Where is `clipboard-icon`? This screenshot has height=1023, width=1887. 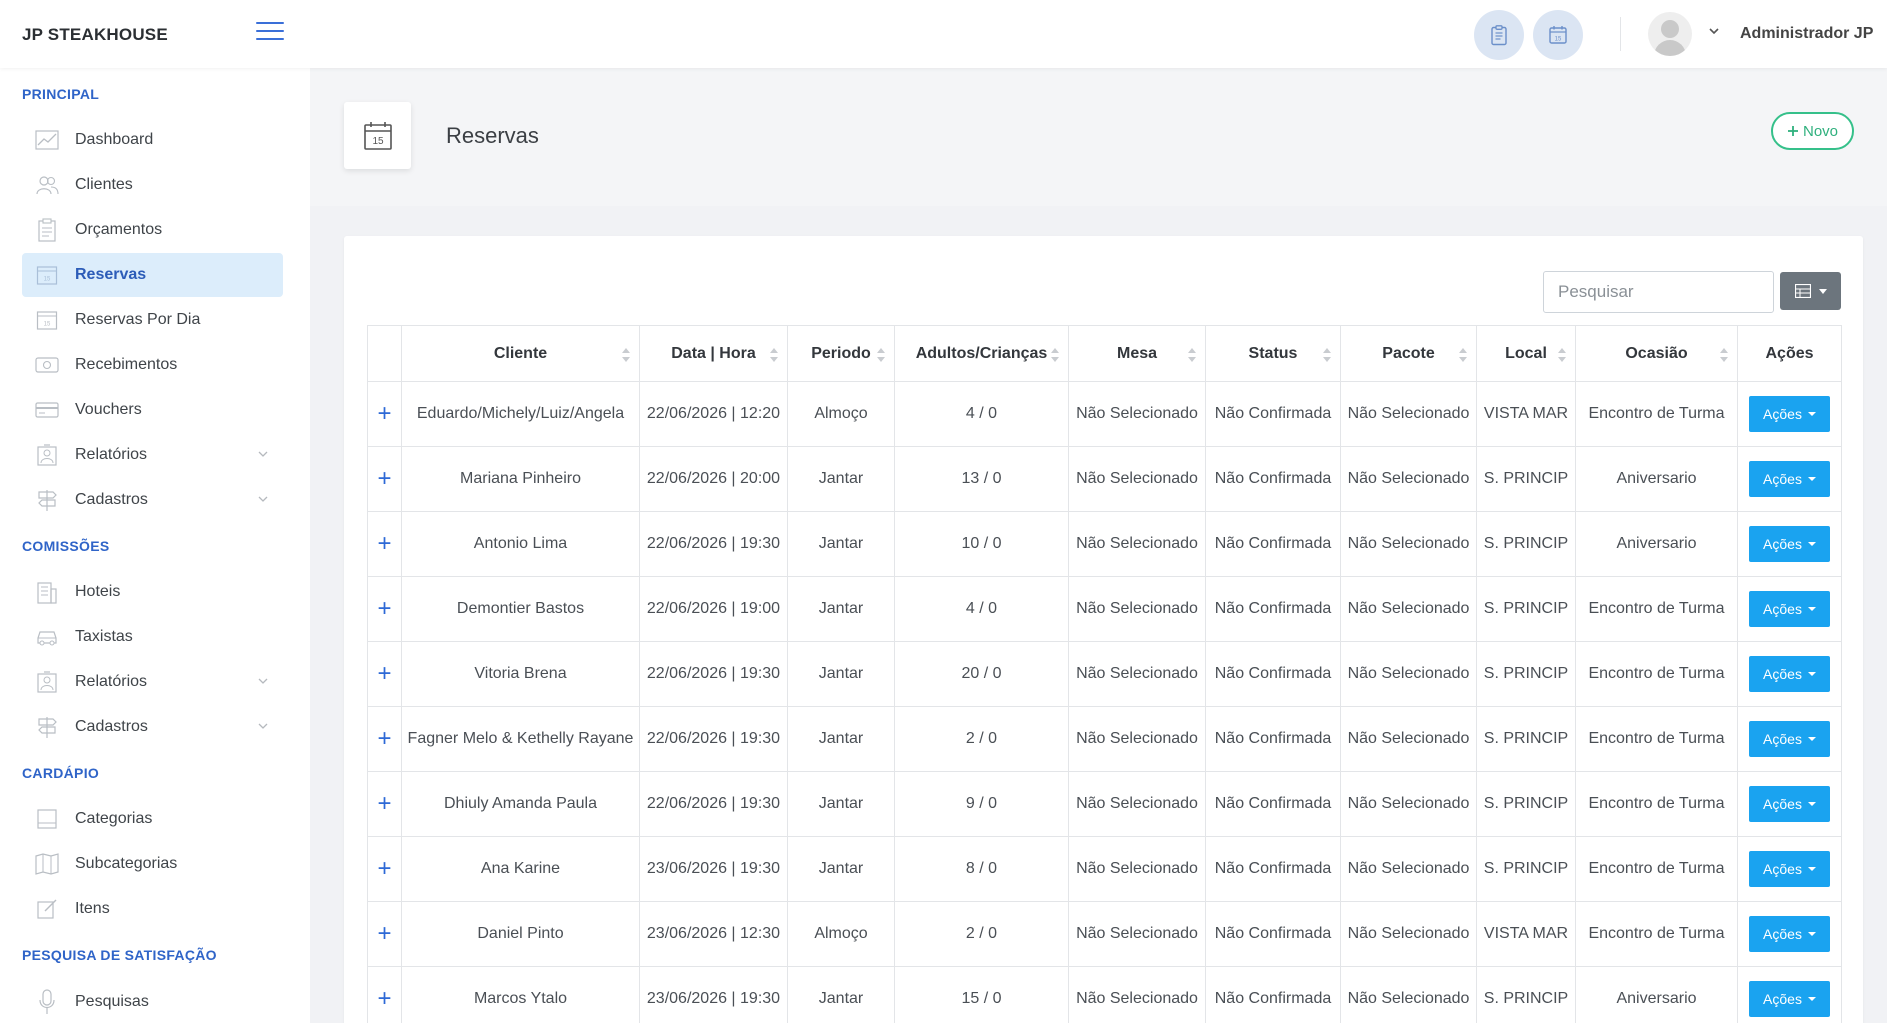
clipboard-icon is located at coordinates (47, 230).